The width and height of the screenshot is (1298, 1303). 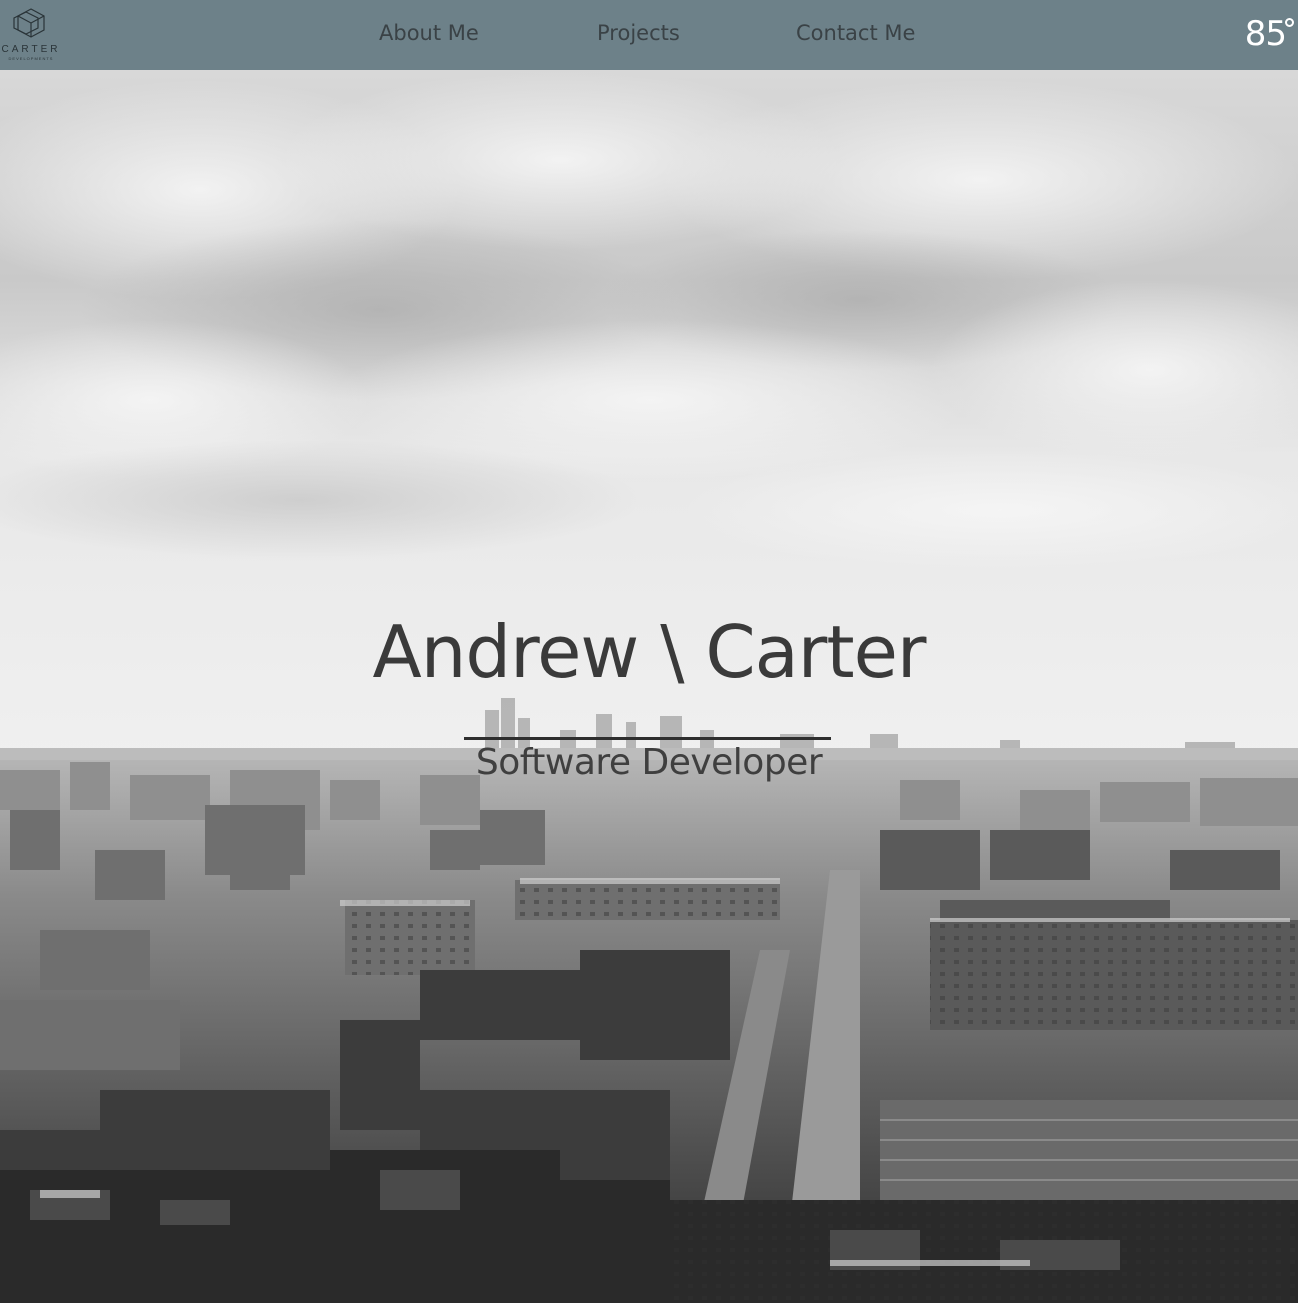 I want to click on hero-title: Andrew \ Carter, so click(x=649, y=652).